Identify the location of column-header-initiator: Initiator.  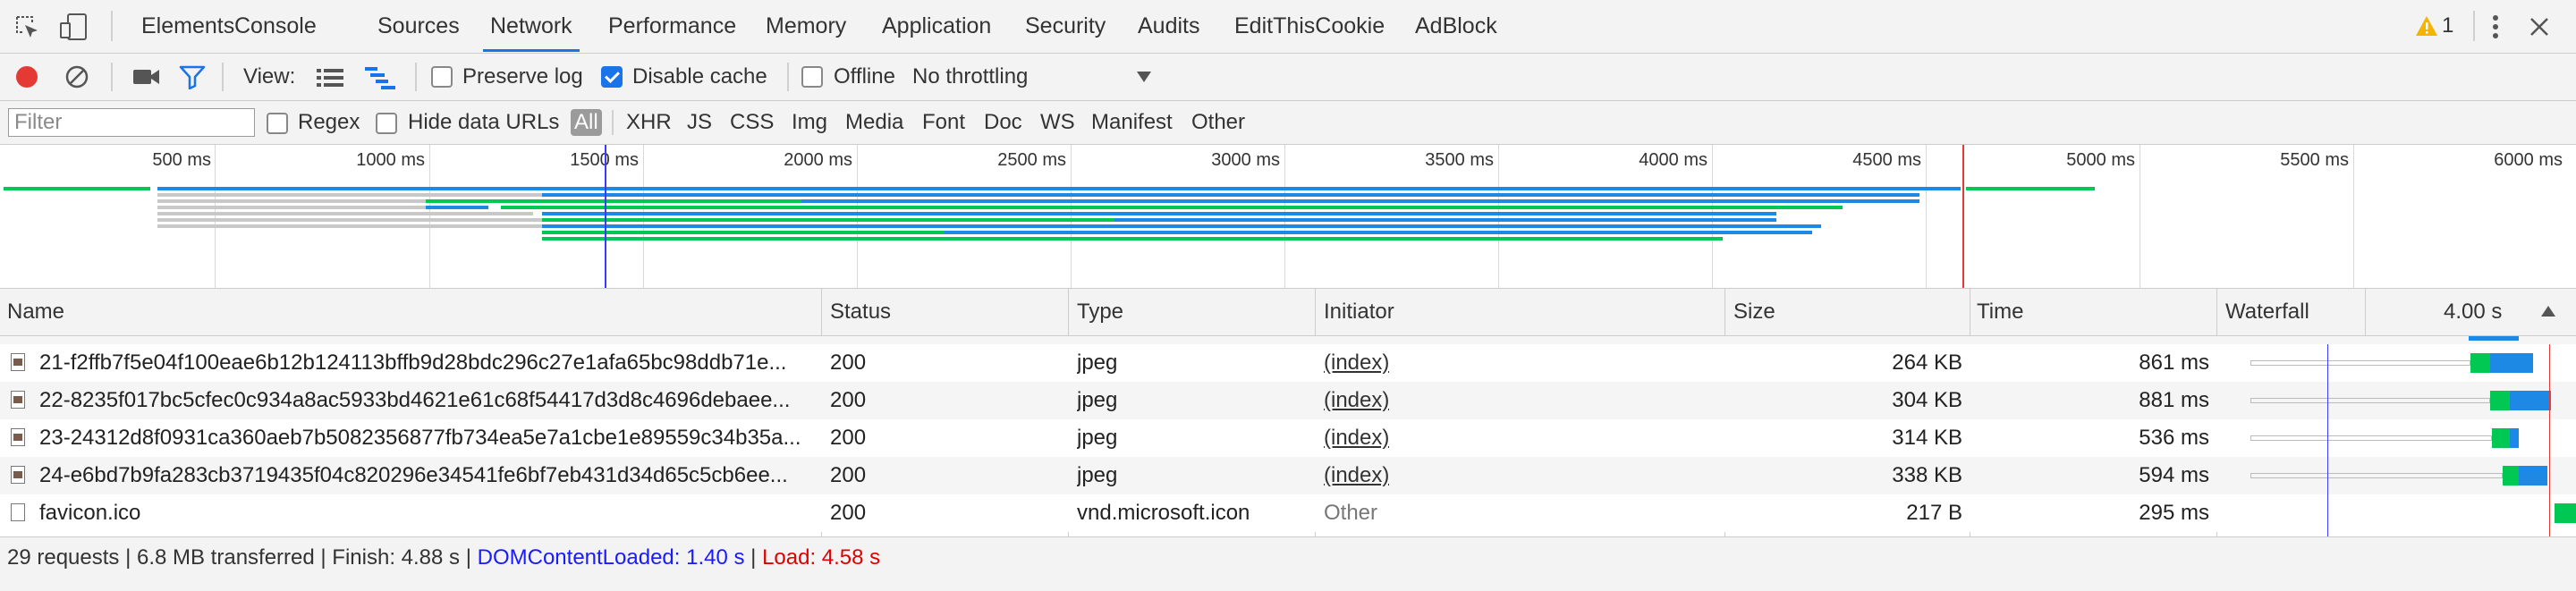
(1359, 312).